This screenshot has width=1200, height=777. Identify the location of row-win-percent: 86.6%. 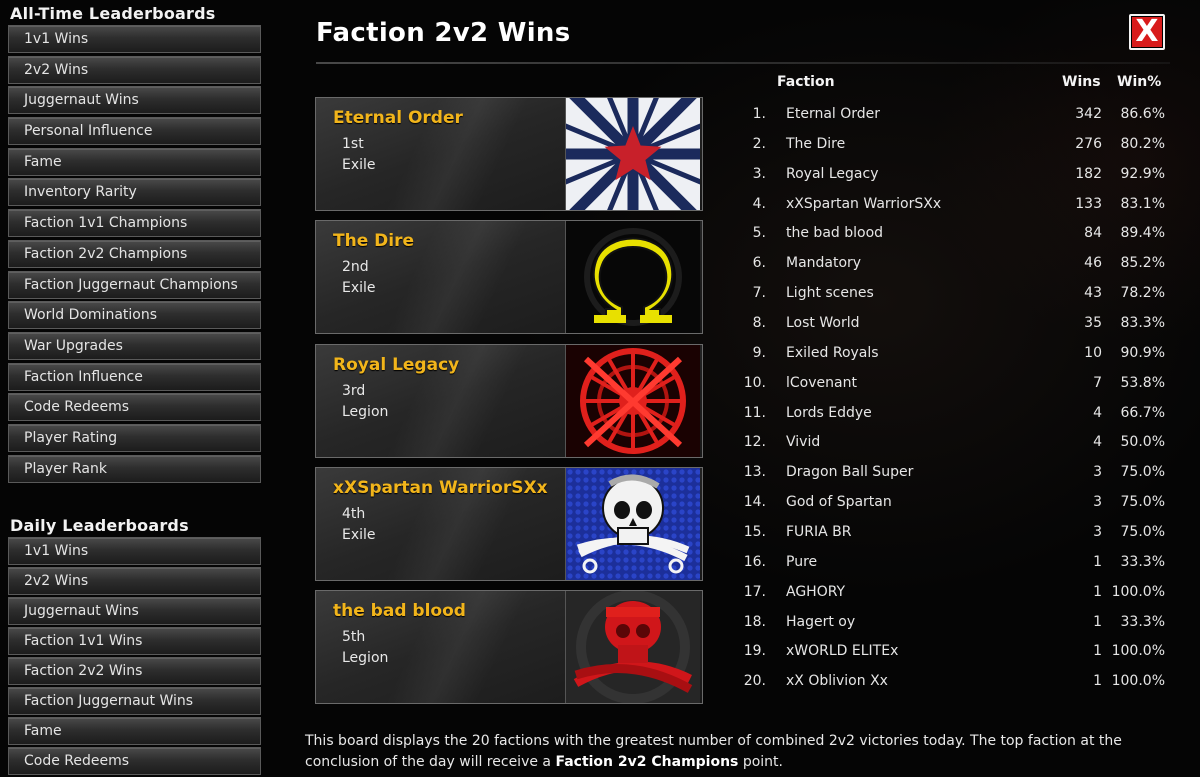
(1142, 114).